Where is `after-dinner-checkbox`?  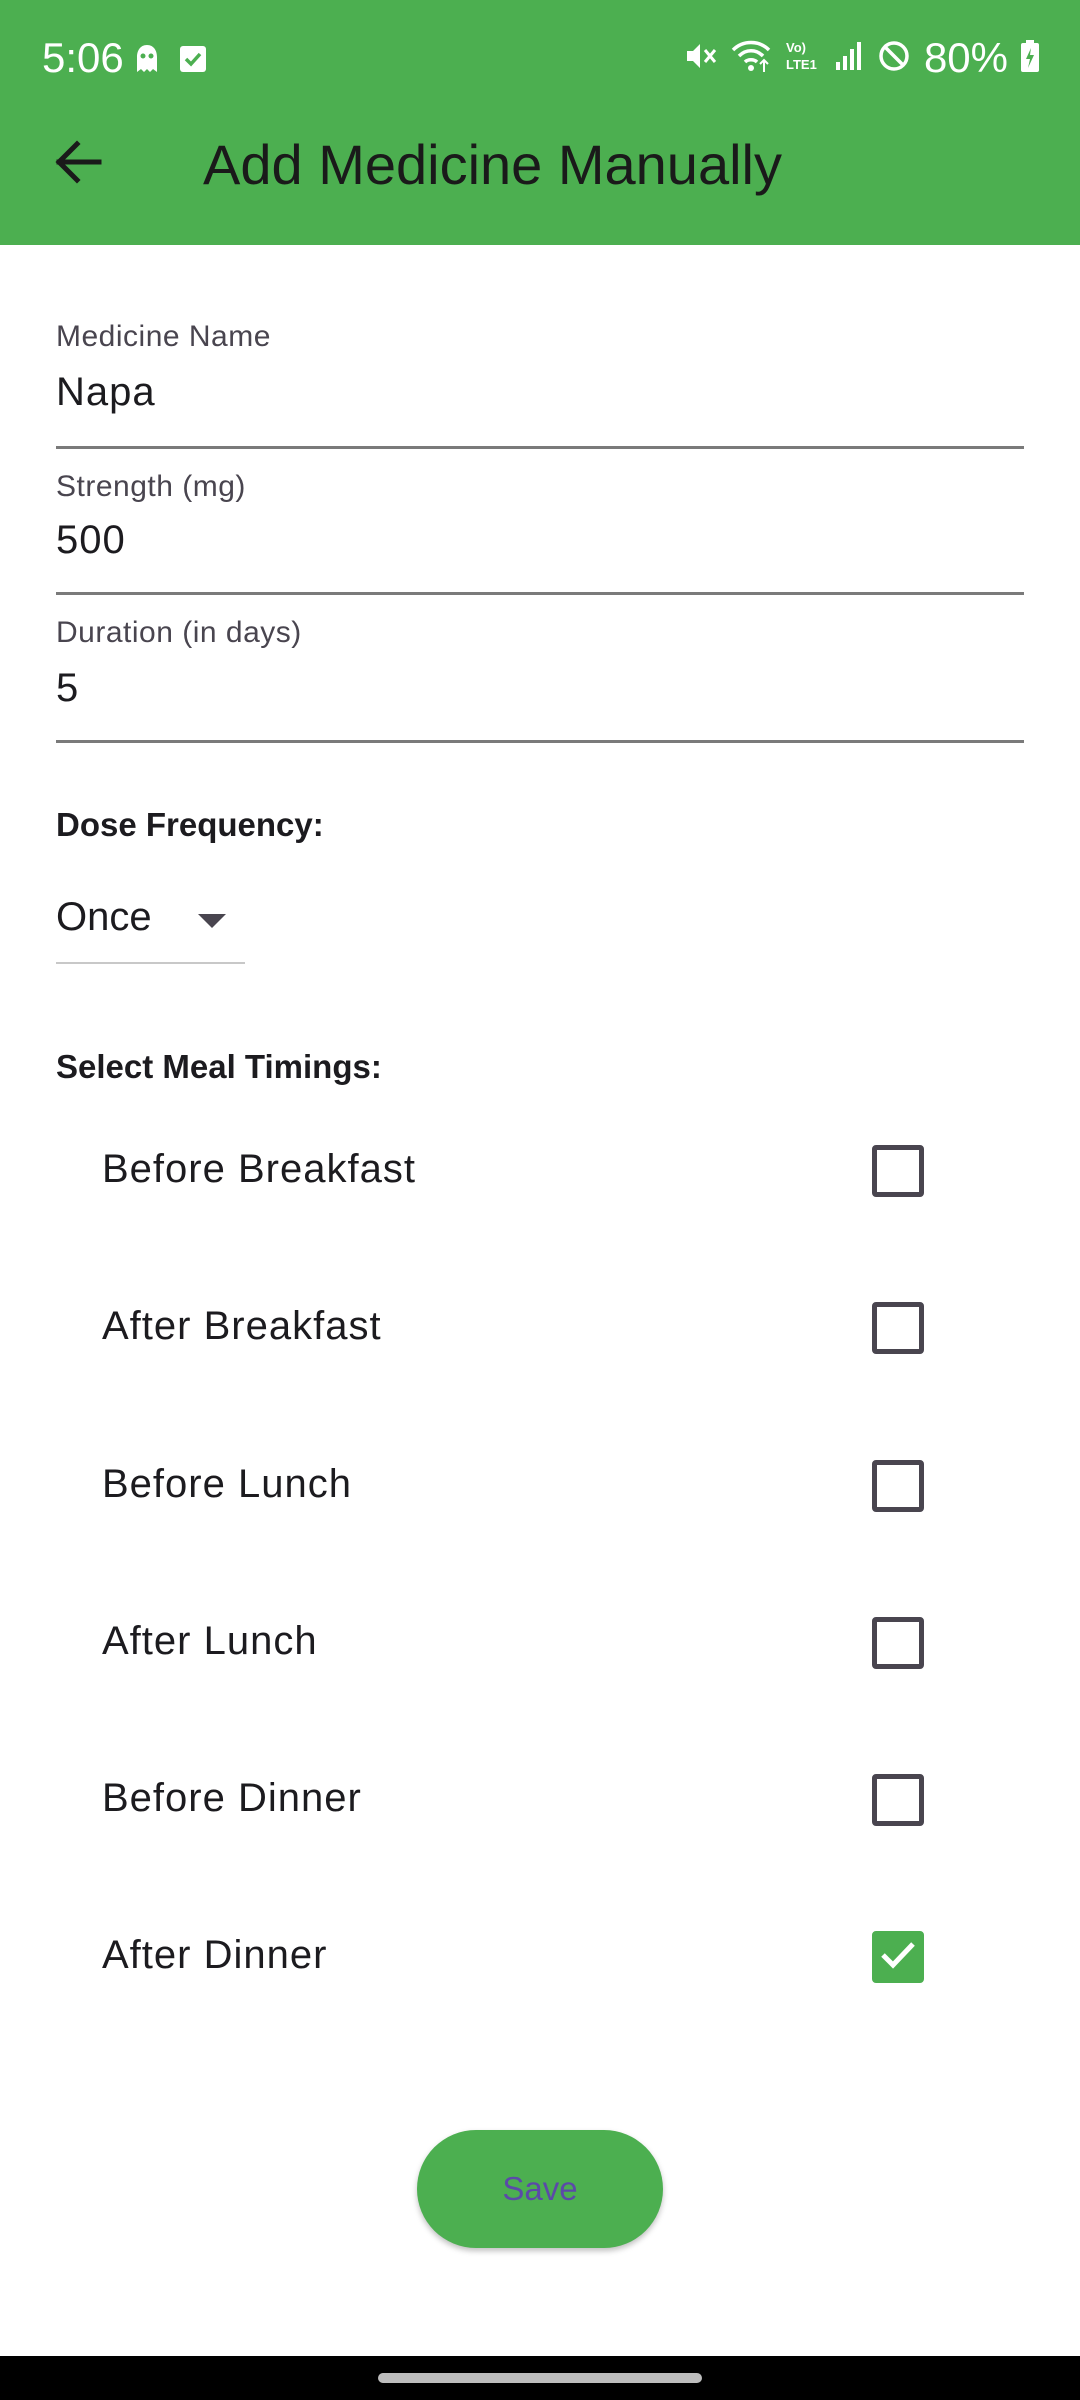 after-dinner-checkbox is located at coordinates (898, 1957).